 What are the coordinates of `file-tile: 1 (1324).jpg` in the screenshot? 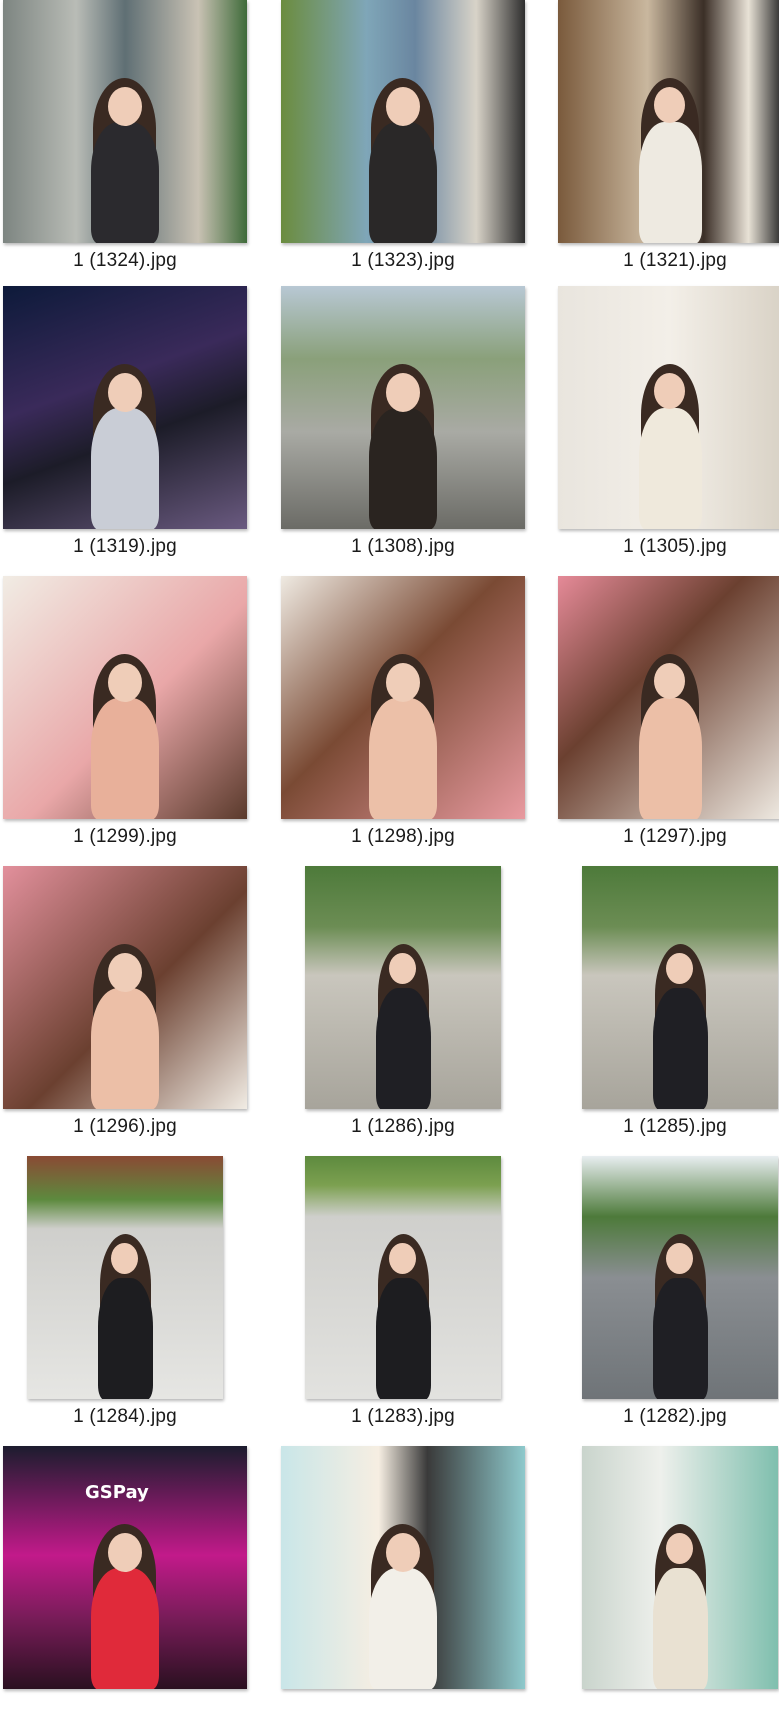 It's located at (130, 139).